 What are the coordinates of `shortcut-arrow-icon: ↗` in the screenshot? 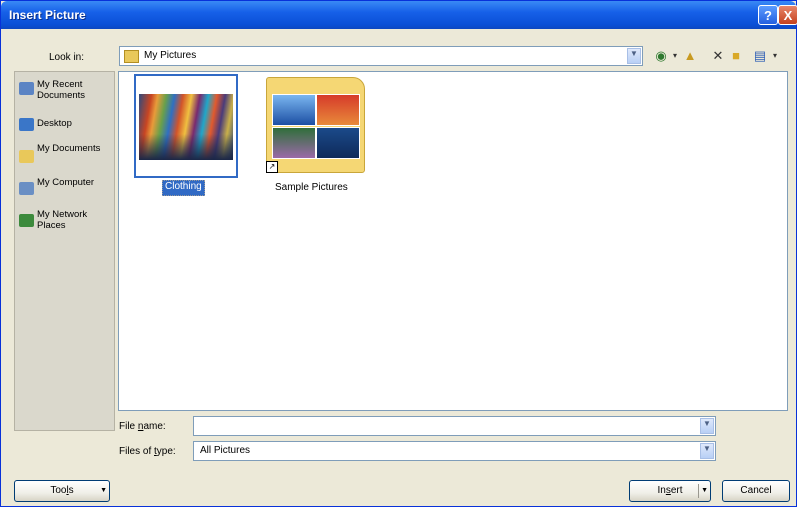 It's located at (272, 167).